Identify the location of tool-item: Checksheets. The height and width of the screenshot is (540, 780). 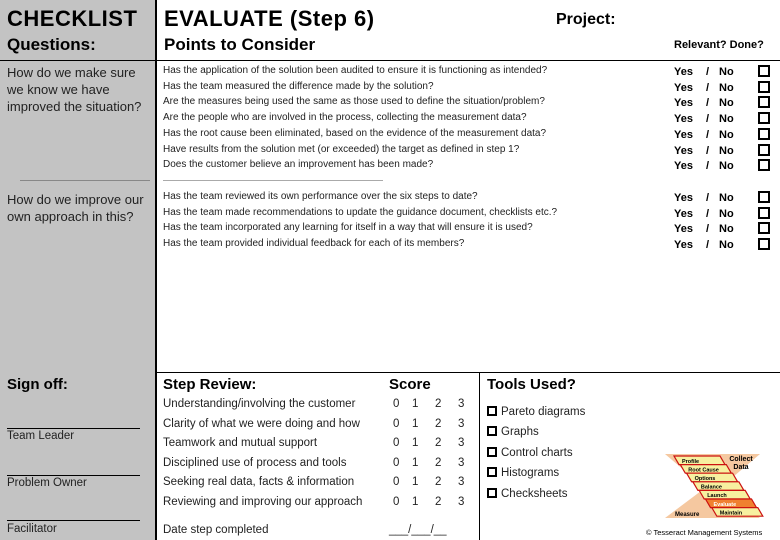
(527, 493).